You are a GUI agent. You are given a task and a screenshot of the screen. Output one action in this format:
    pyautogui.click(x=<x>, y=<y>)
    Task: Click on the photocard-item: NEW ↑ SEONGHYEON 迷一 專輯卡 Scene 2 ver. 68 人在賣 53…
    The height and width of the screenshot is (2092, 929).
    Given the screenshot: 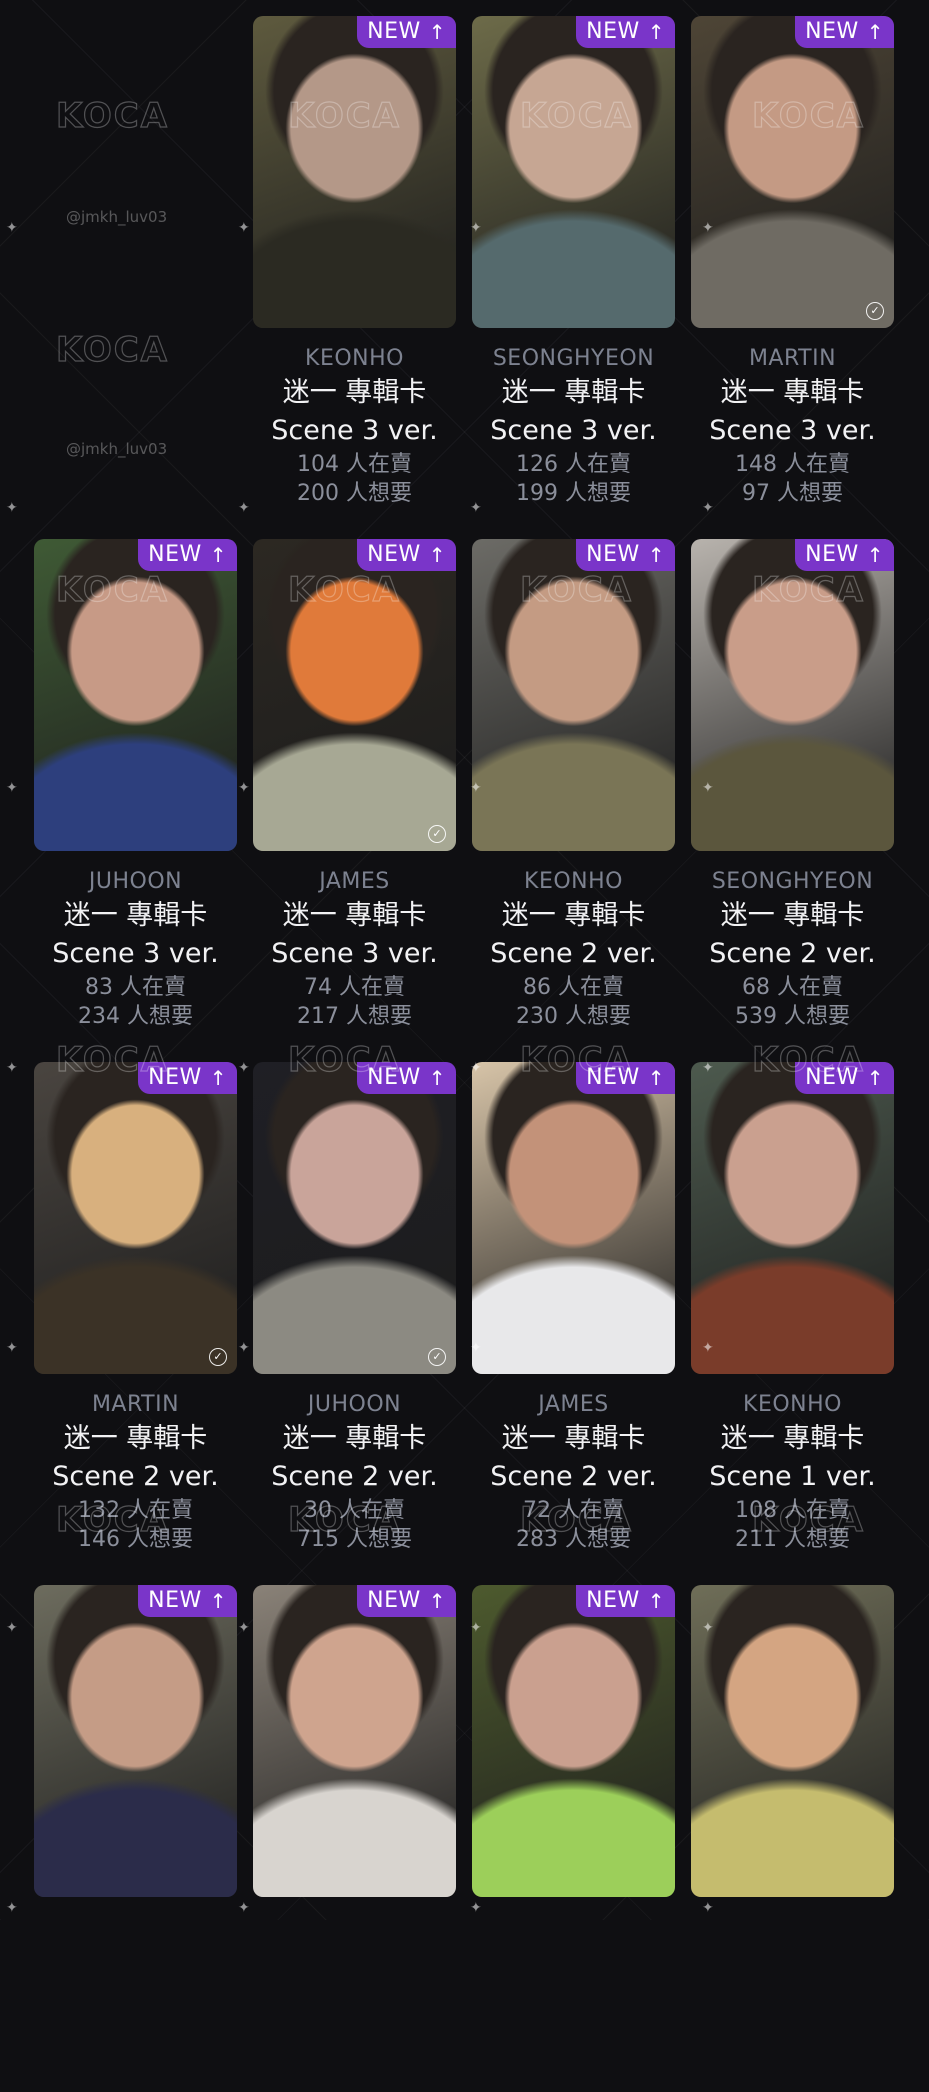 What is the action you would take?
    pyautogui.click(x=792, y=792)
    